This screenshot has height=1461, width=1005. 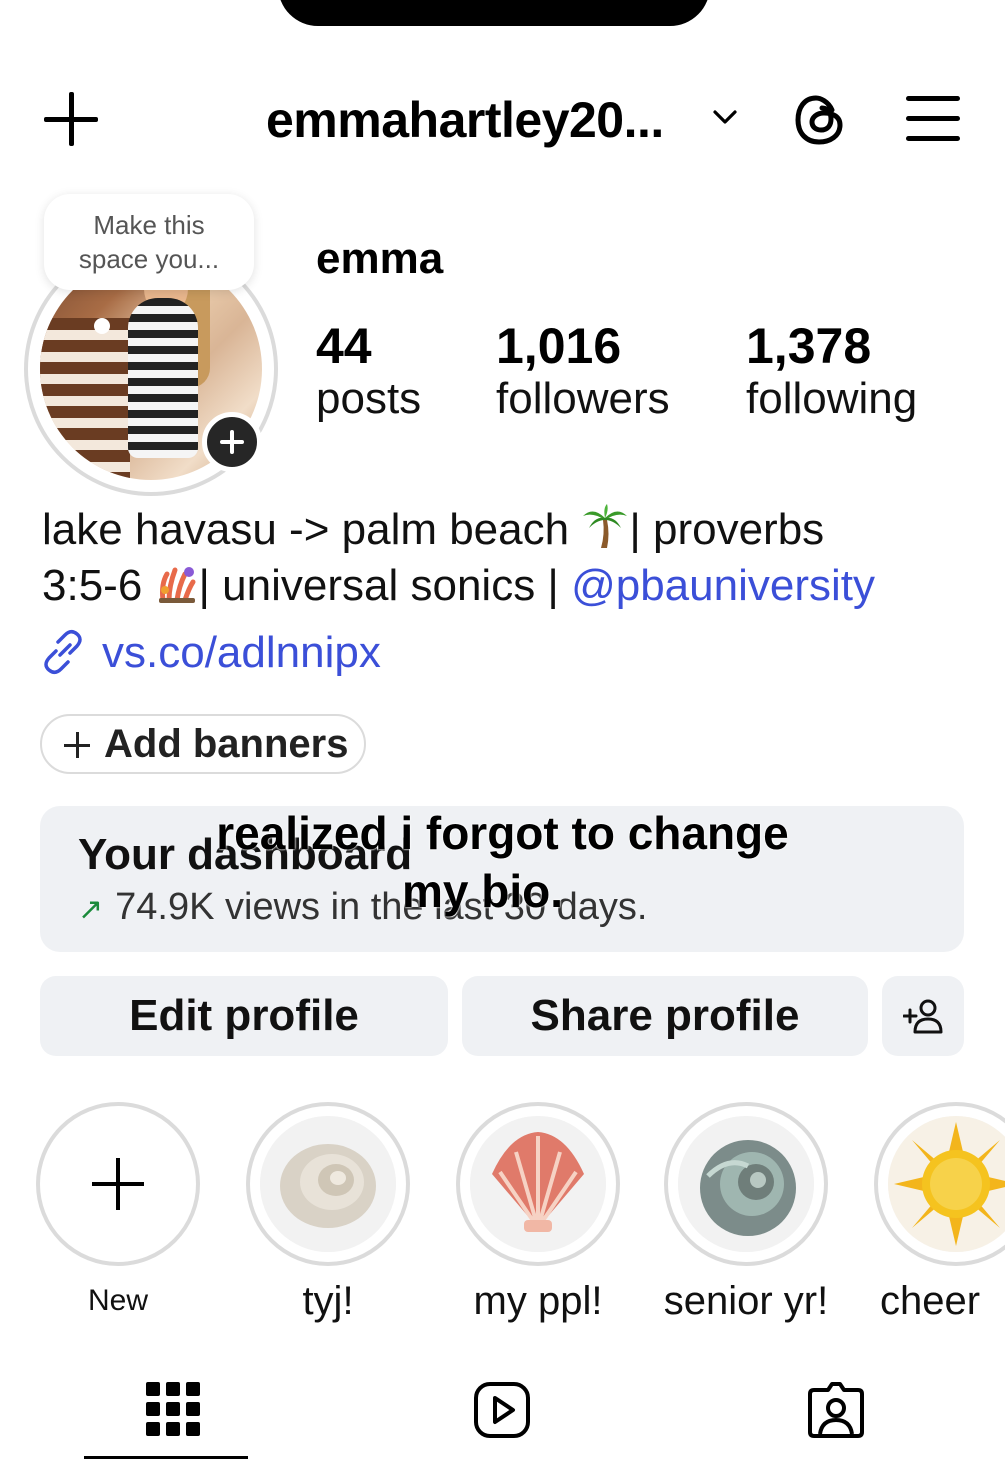 I want to click on palm-tree-icon, so click(x=605, y=526).